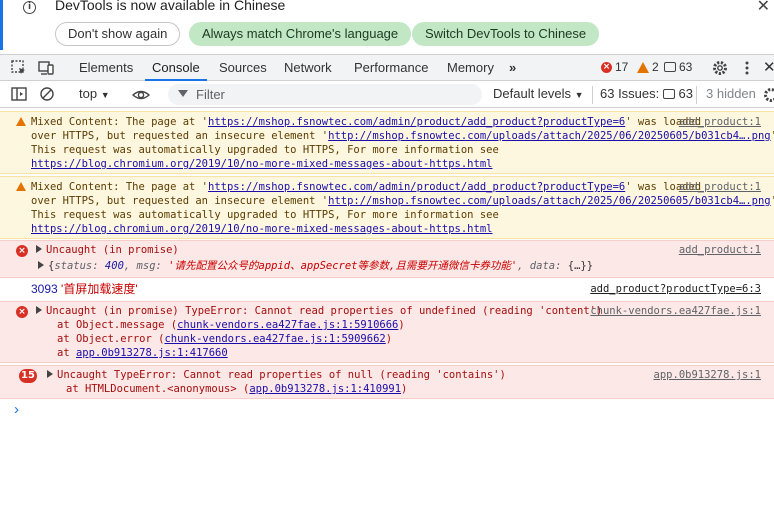 Image resolution: width=774 pixels, height=531 pixels. Describe the element at coordinates (106, 67) in the screenshot. I see `tab-elements: Elements` at that location.